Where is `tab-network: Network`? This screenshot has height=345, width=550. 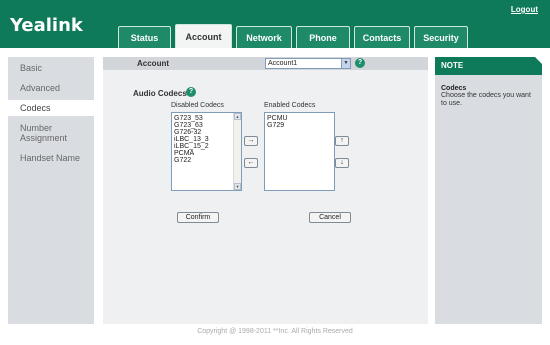 tab-network: Network is located at coordinates (264, 37).